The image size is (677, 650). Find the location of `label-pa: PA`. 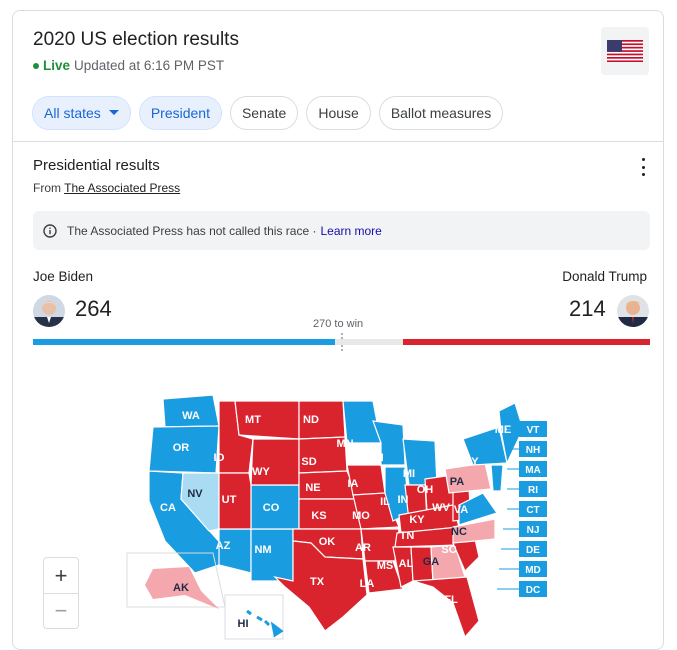

label-pa: PA is located at coordinates (457, 482).